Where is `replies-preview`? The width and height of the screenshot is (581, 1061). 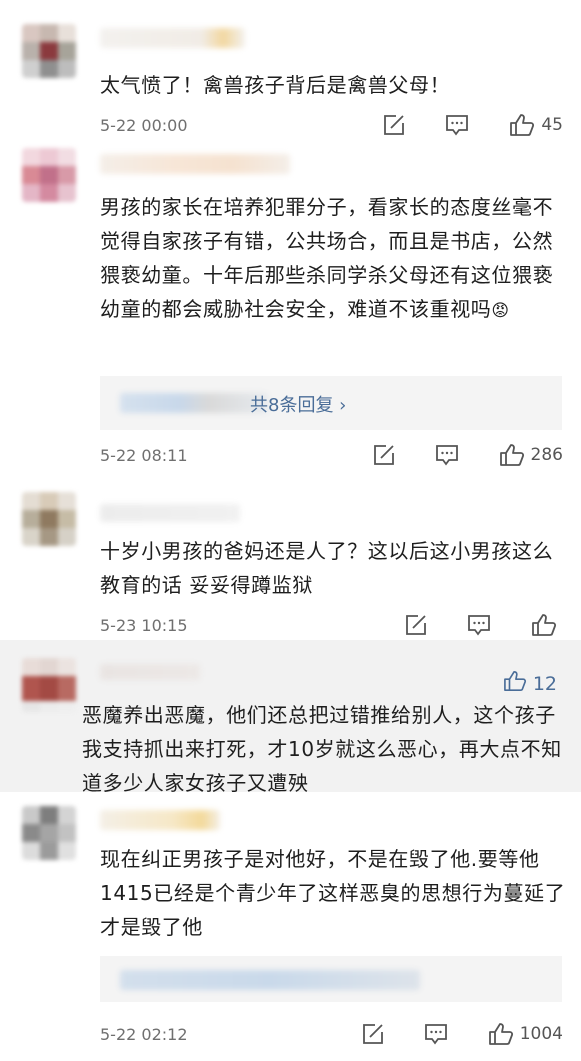 replies-preview is located at coordinates (331, 979).